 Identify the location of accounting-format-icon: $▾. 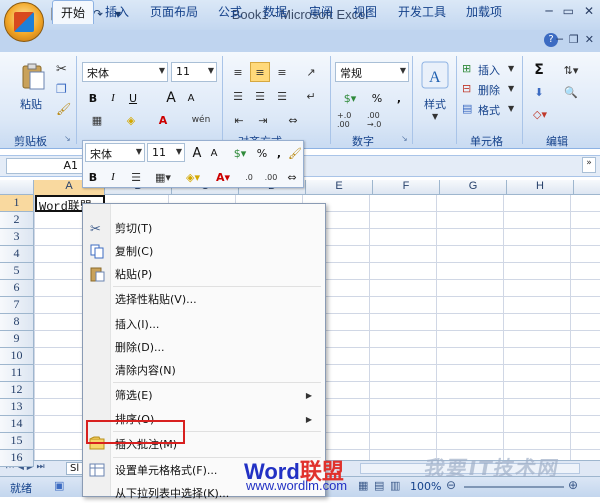
(350, 98).